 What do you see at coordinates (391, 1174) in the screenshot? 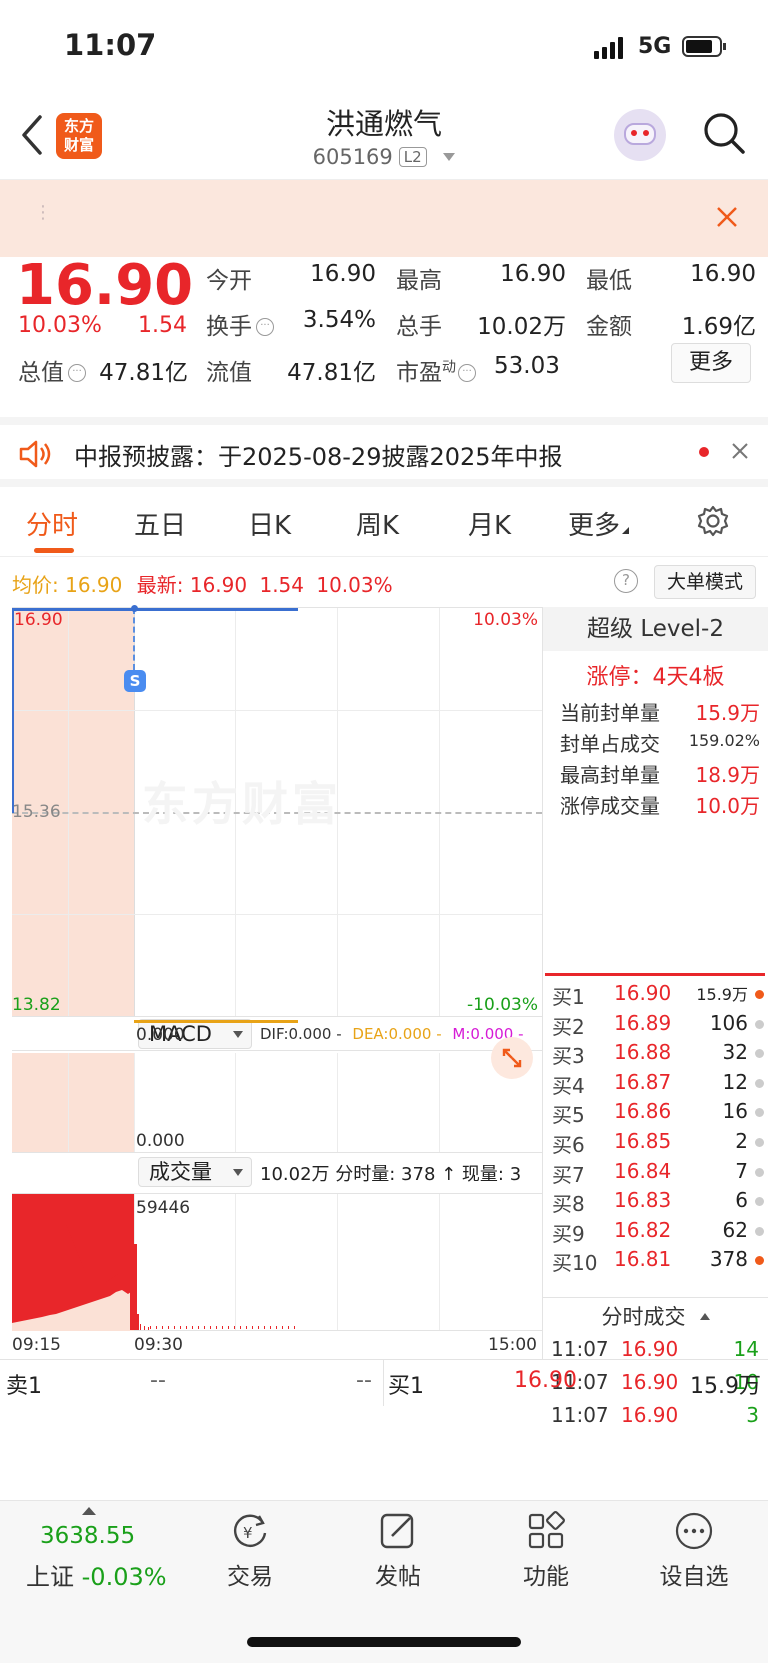
I see `volume-summary: 10.02万 分时量: 378 ↑ 现量: 3` at bounding box center [391, 1174].